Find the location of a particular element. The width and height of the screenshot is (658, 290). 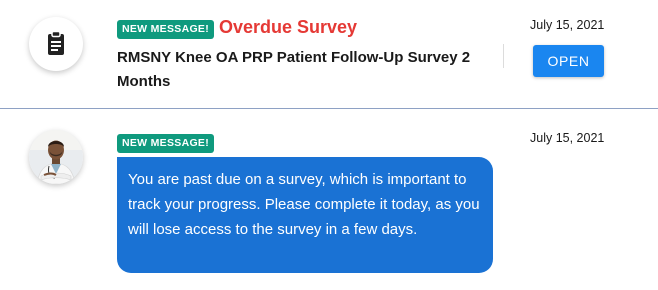

doctor-avatar is located at coordinates (56, 157).